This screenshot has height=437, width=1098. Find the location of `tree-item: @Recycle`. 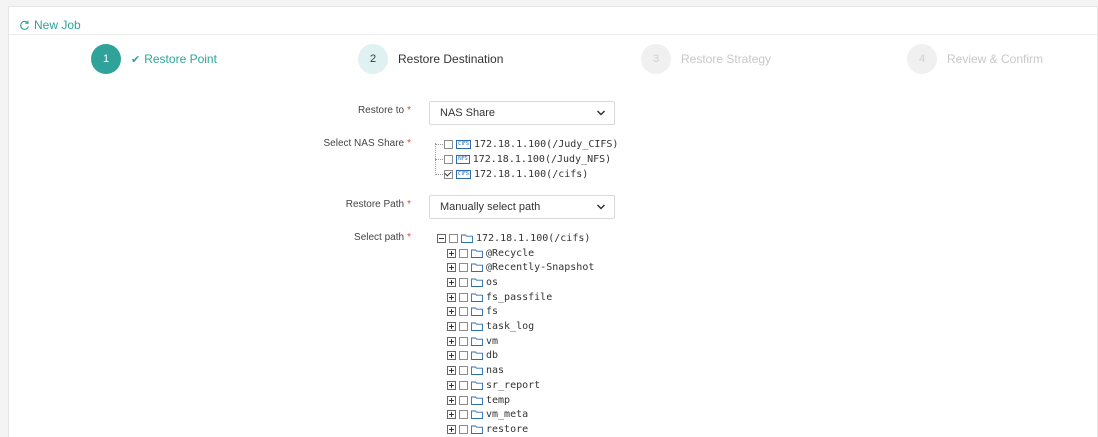

tree-item: @Recycle is located at coordinates (490, 253).